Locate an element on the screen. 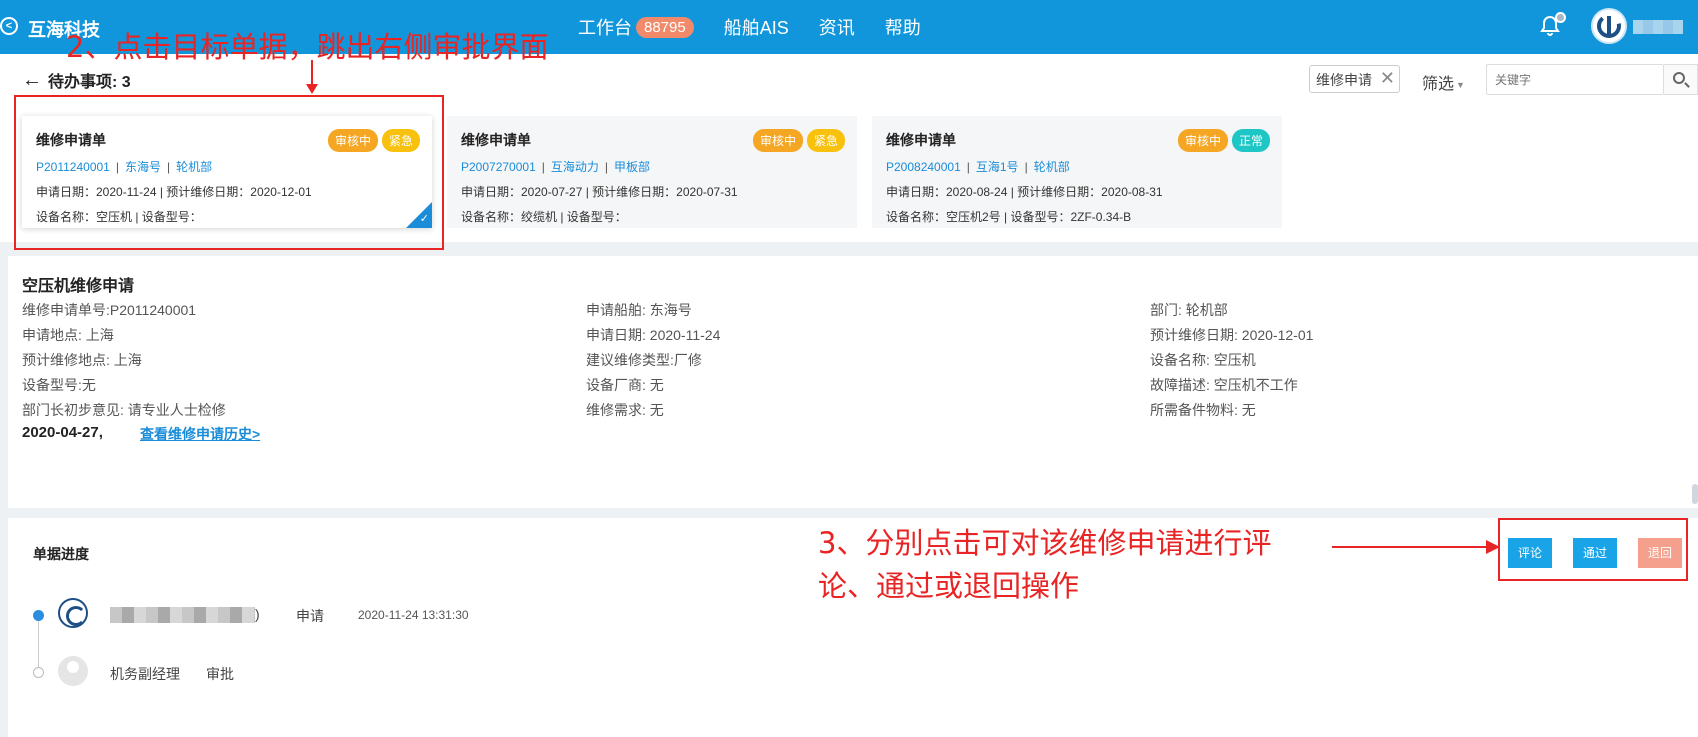  card-links: P2008240001 | 互海1号 | 轮机部 is located at coordinates (978, 167).